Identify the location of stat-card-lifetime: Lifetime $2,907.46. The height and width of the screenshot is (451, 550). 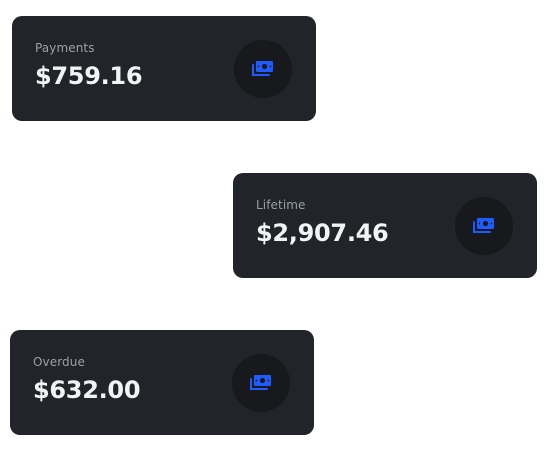
(385, 225).